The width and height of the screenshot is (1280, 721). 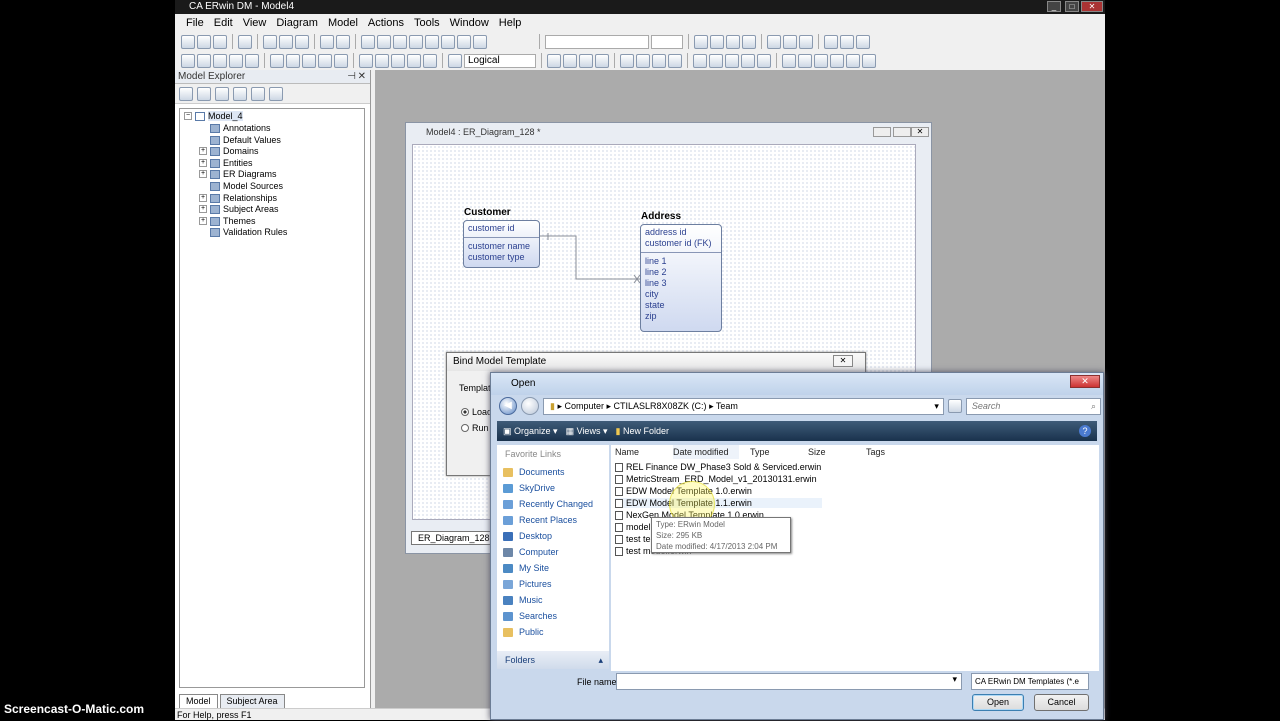 What do you see at coordinates (727, 406) in the screenshot?
I see `breadcrumb-team: Team` at bounding box center [727, 406].